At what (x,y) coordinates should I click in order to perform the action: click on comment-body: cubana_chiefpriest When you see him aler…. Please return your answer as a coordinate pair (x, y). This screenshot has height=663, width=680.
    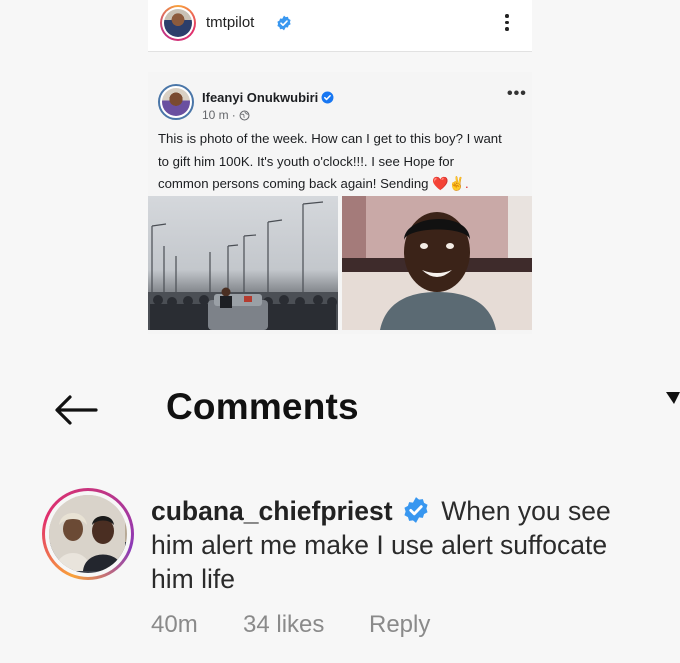
    Looking at the image, I should click on (411, 545).